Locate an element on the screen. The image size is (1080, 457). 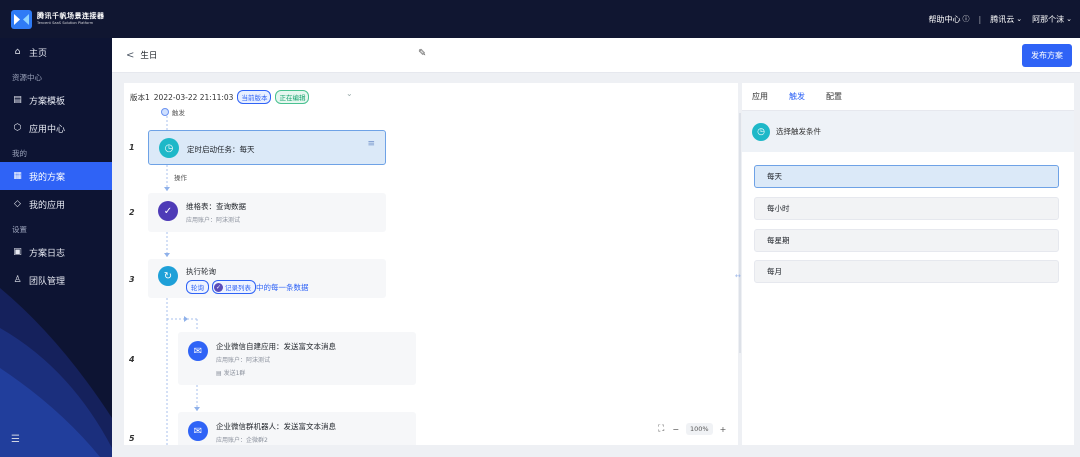
nav-group-settings: 设置 is located at coordinates (19, 229).